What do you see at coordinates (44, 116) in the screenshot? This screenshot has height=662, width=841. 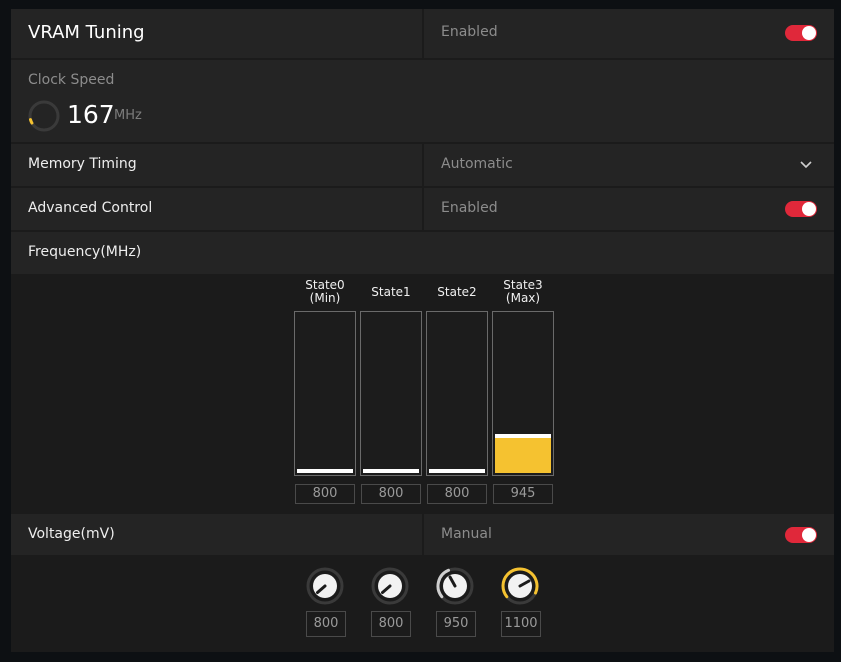 I see `clock-gauge-icon` at bounding box center [44, 116].